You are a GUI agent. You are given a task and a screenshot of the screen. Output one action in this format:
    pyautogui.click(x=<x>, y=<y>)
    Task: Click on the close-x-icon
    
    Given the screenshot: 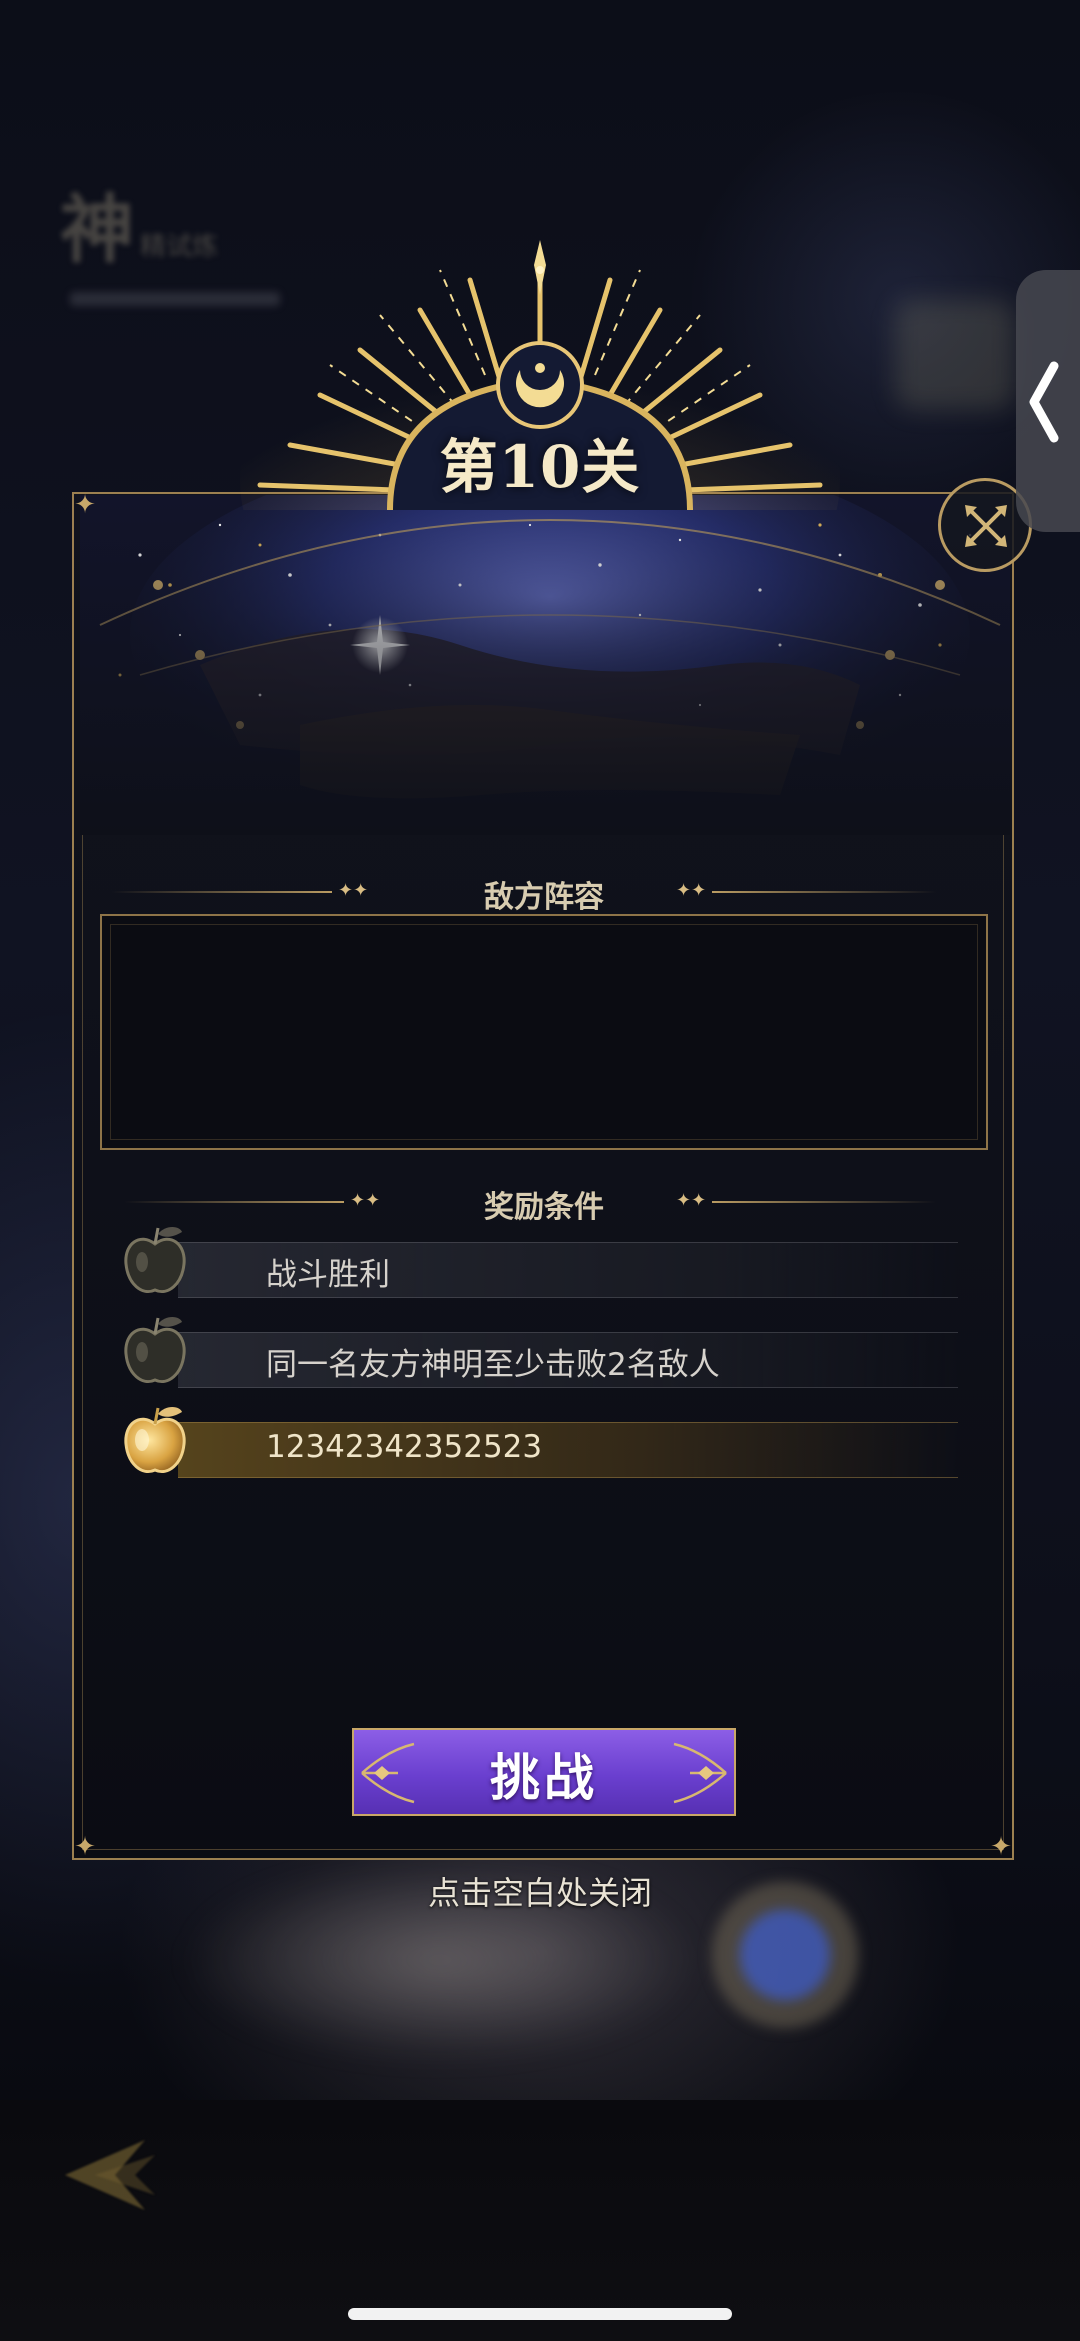 What is the action you would take?
    pyautogui.click(x=986, y=526)
    